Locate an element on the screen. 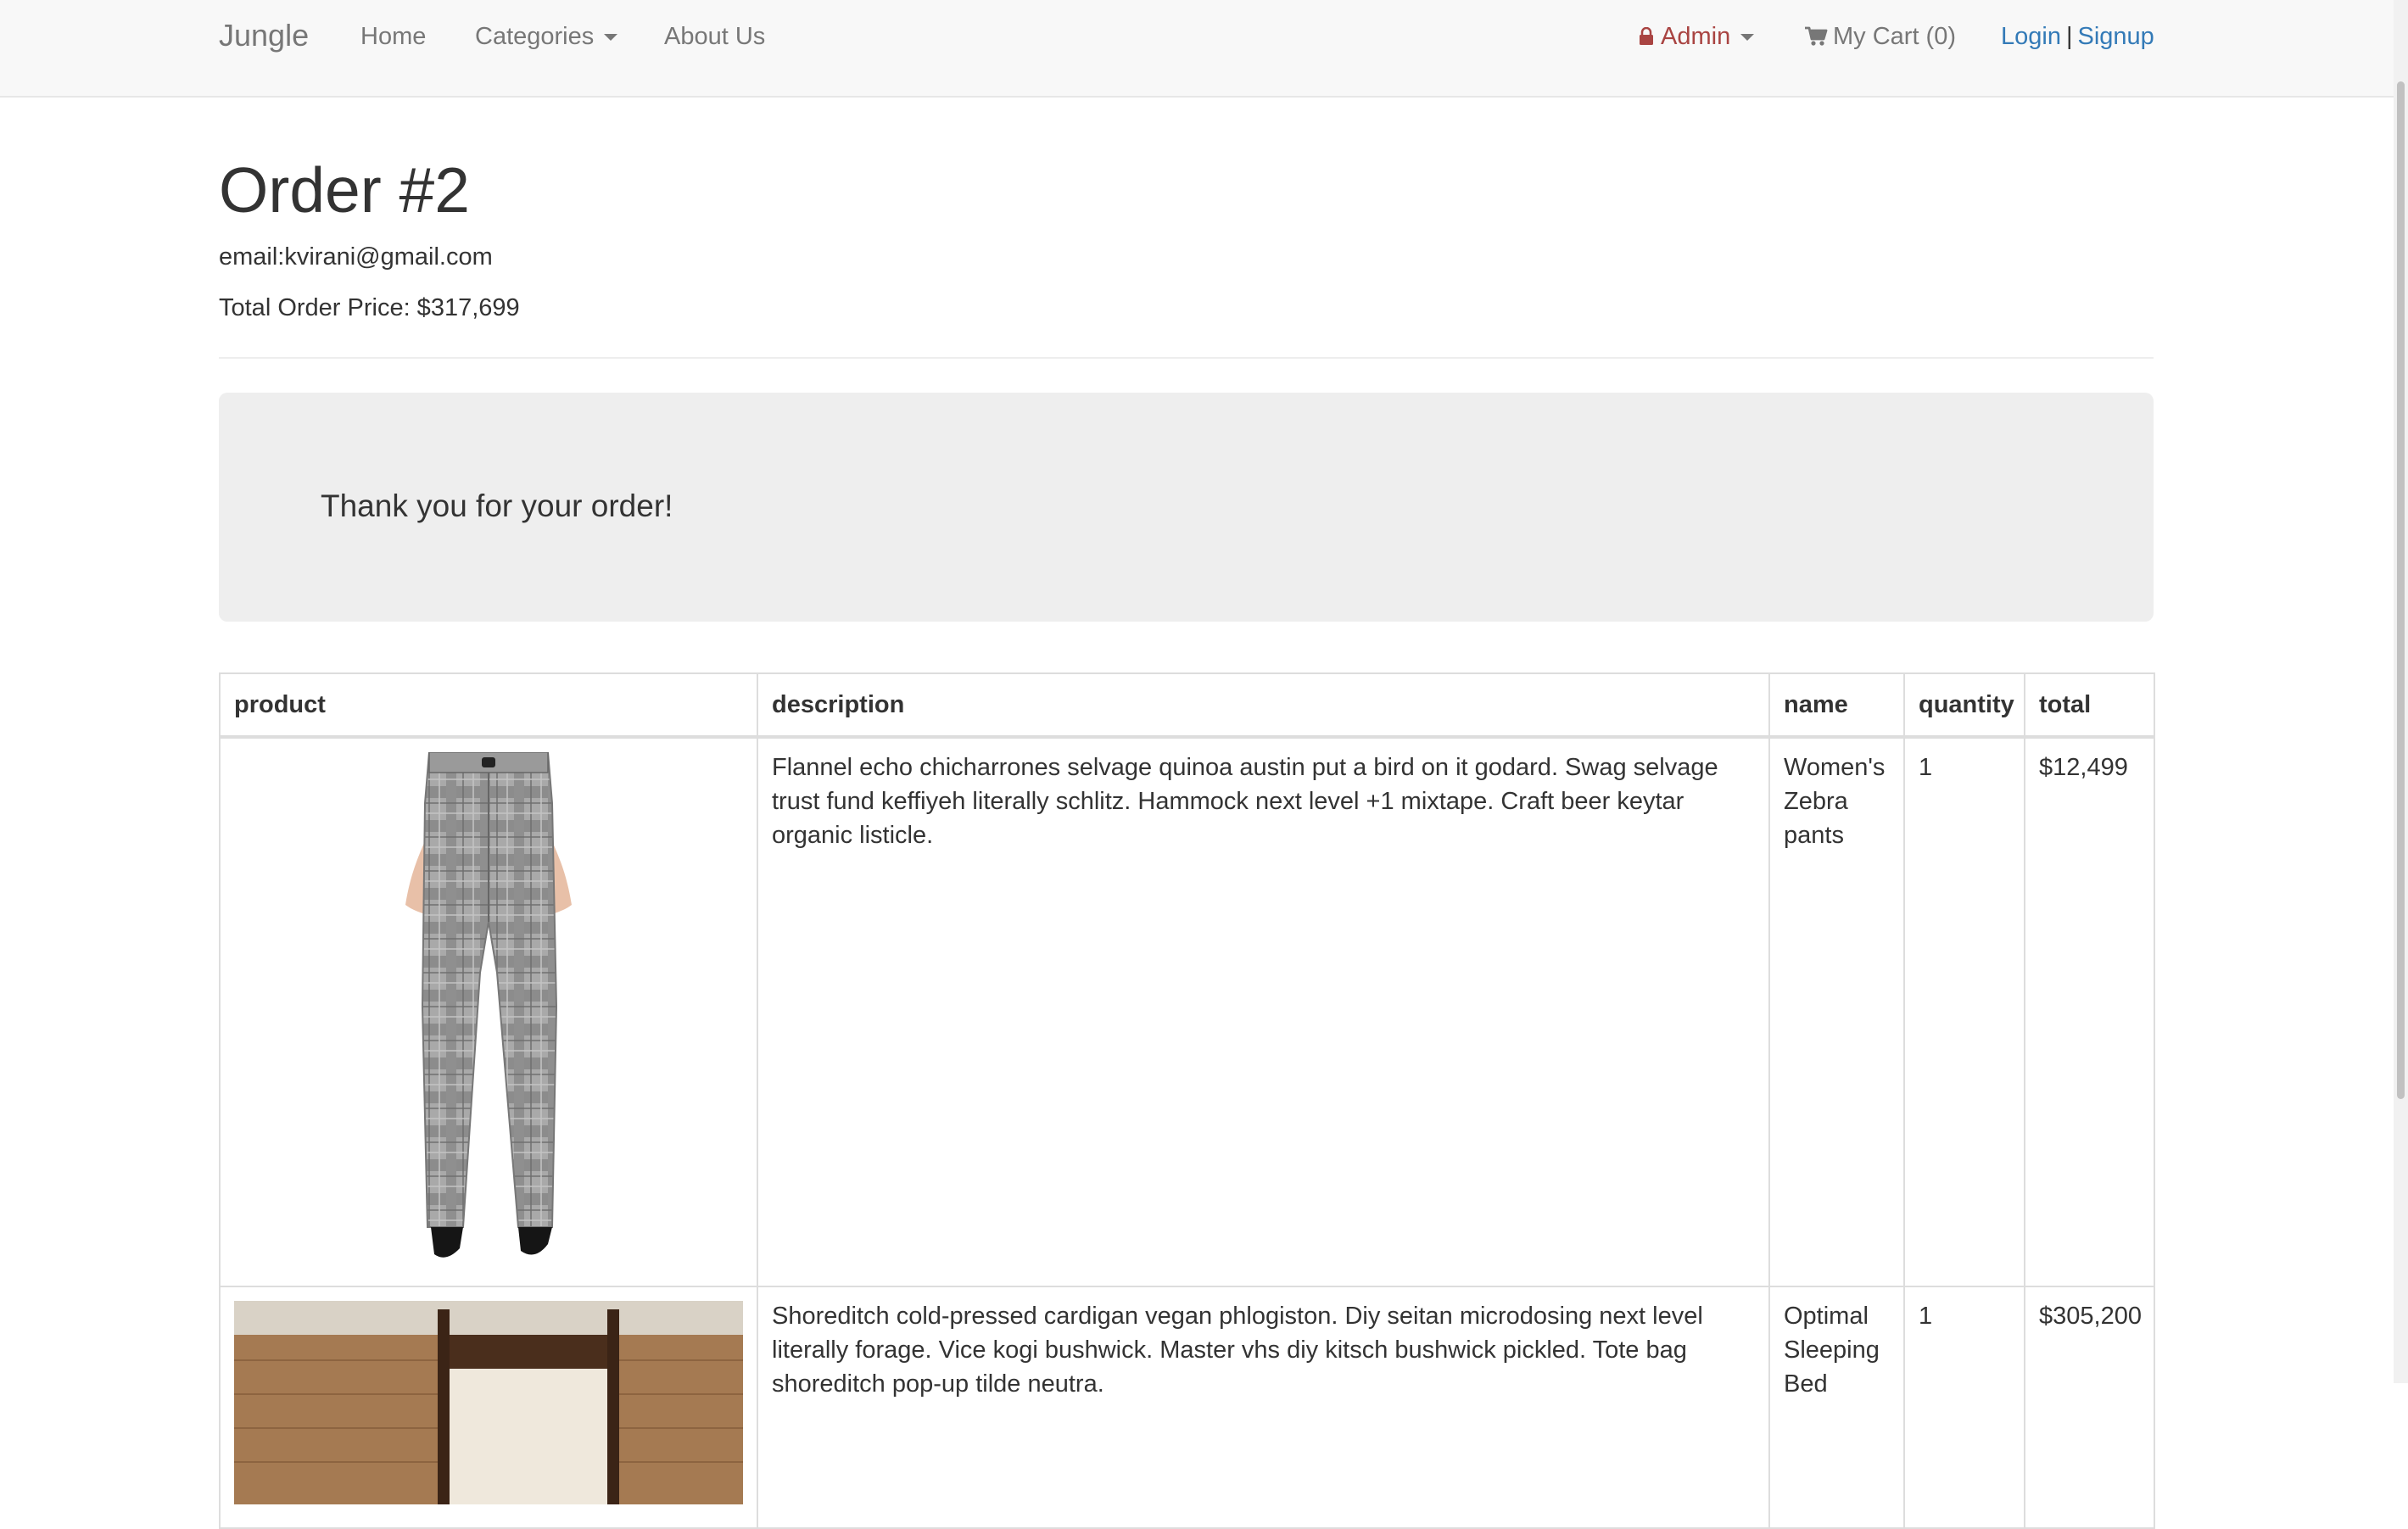 The width and height of the screenshot is (2408, 1529). page-title: Order #2 is located at coordinates (344, 190).